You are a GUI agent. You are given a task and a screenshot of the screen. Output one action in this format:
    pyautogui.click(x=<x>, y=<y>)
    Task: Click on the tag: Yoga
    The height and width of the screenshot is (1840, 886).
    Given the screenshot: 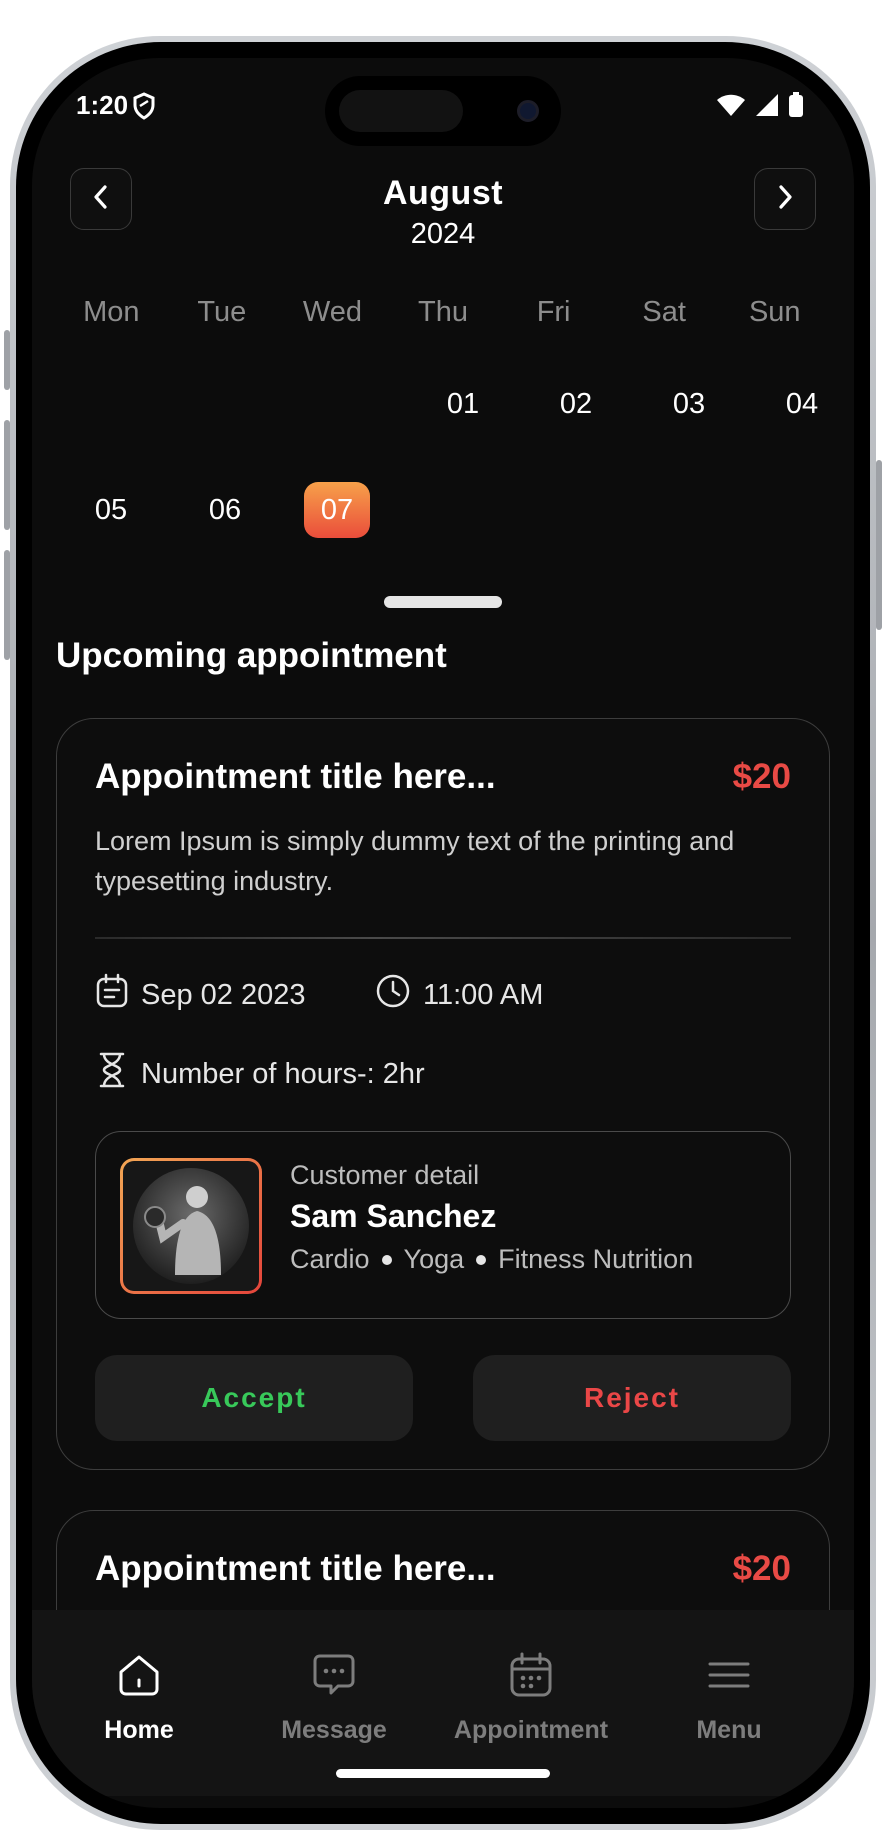 What is the action you would take?
    pyautogui.click(x=434, y=1259)
    